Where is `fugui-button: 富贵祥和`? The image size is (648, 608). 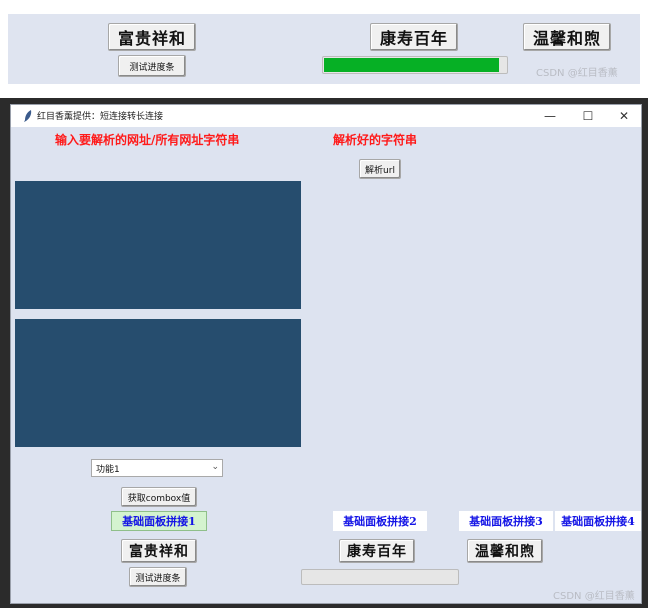 fugui-button: 富贵祥和 is located at coordinates (152, 37).